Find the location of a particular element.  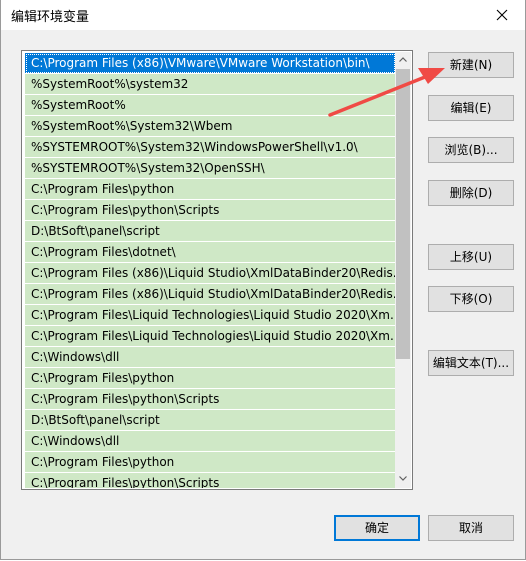

close-button is located at coordinates (502, 15).